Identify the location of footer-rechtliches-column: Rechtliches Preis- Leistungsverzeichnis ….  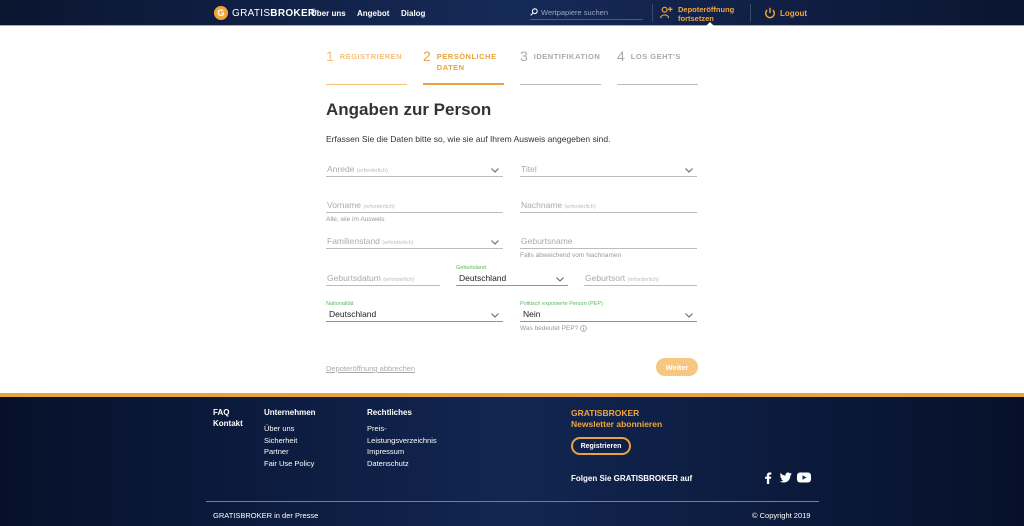
(402, 438).